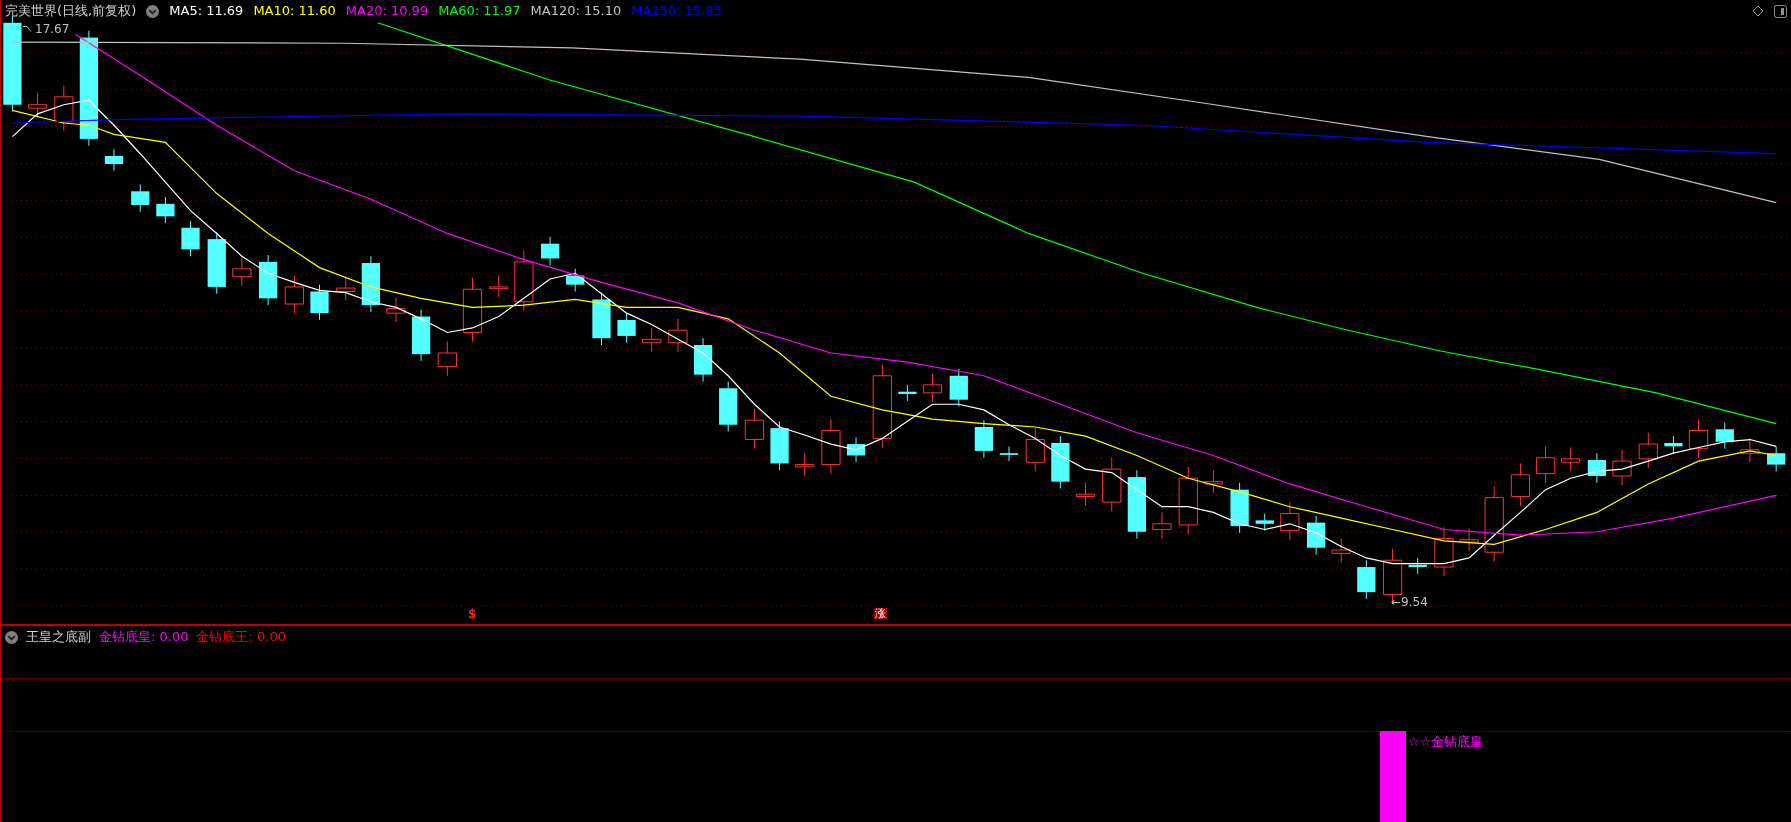 The image size is (1791, 822). Describe the element at coordinates (294, 11) in the screenshot. I see `moving-average-value: MA10: 11.60` at that location.